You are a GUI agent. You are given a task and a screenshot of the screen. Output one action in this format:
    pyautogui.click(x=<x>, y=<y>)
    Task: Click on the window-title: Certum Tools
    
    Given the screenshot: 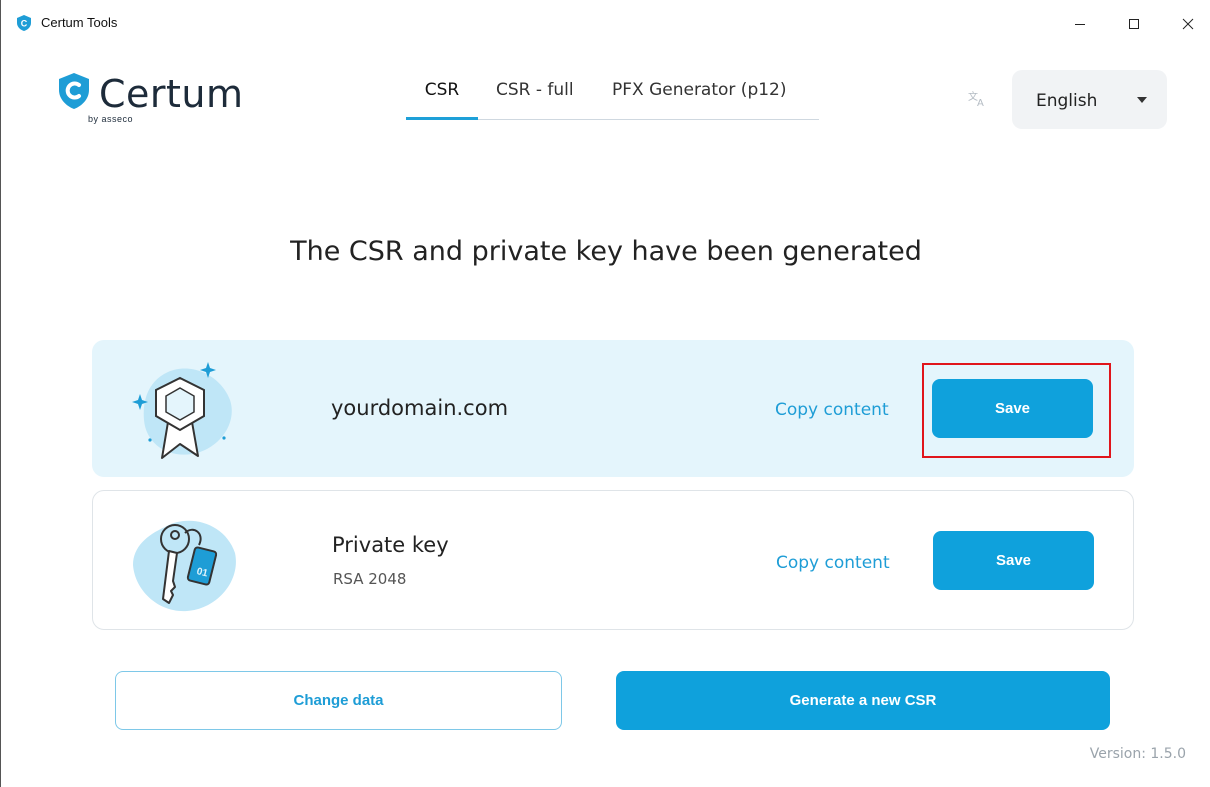 What is the action you would take?
    pyautogui.click(x=79, y=22)
    